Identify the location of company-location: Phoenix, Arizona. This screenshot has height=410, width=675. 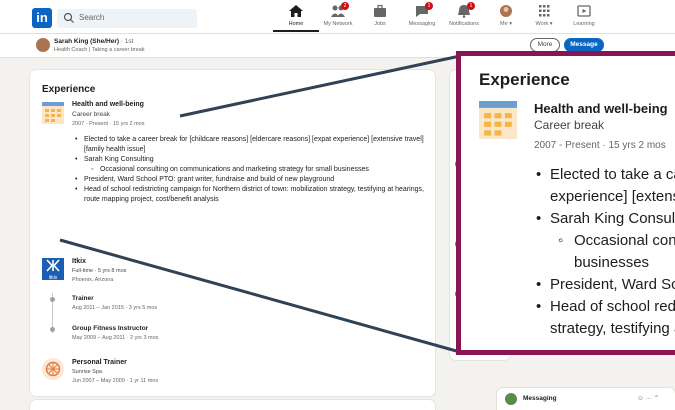
(93, 280).